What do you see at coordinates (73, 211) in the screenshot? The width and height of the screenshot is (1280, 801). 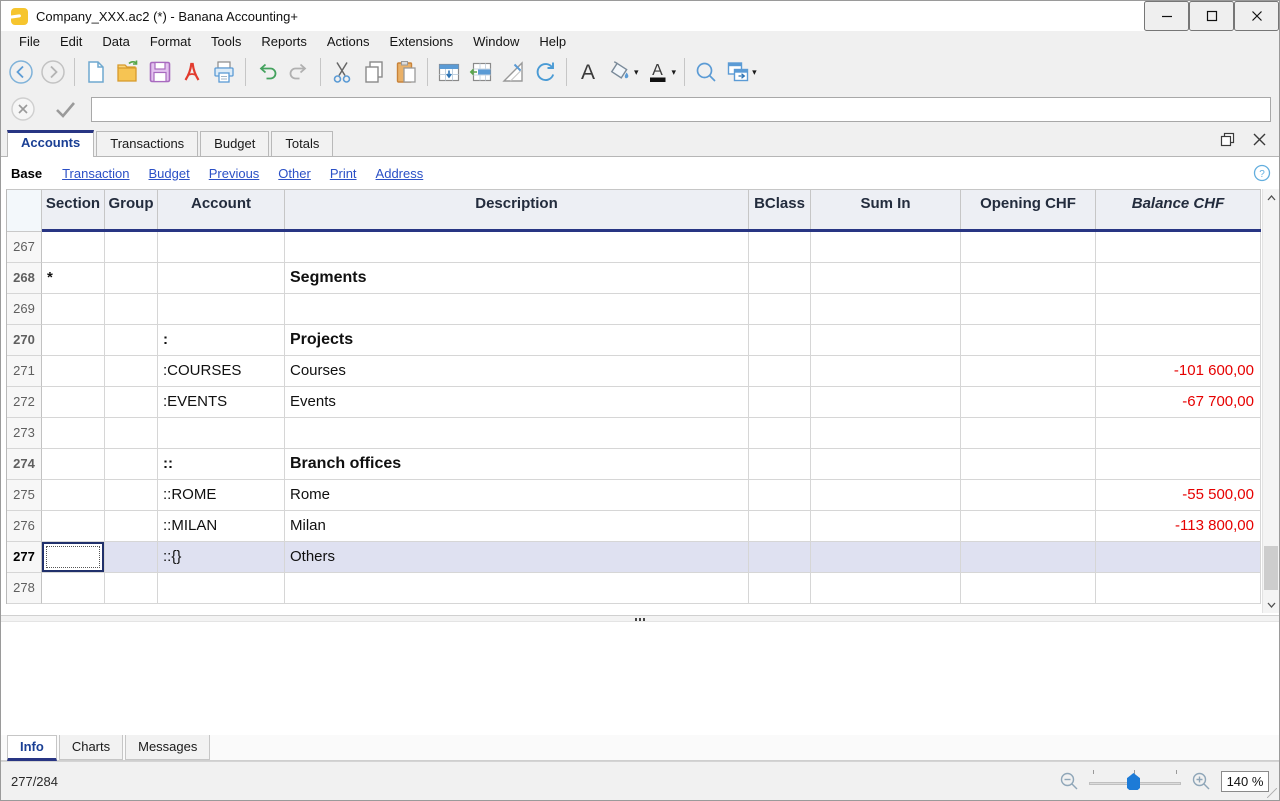 I see `header-section: Section` at bounding box center [73, 211].